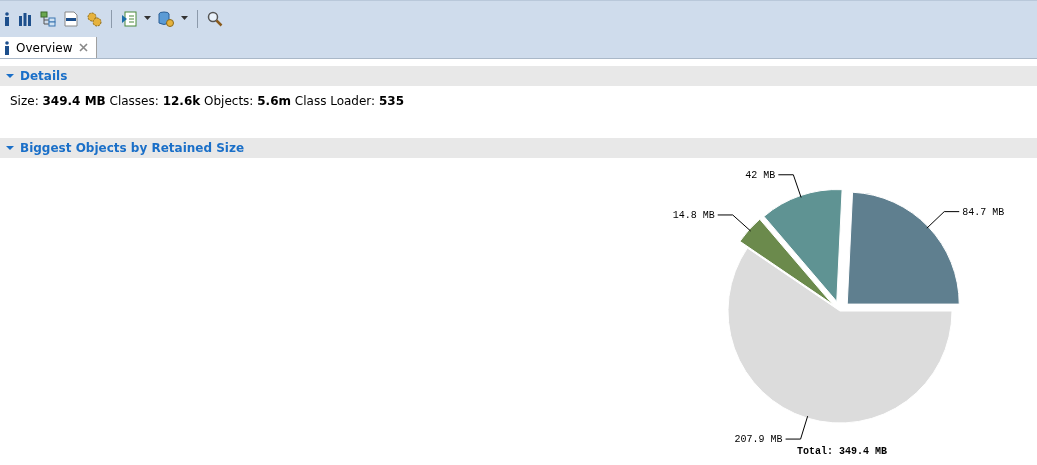 The width and height of the screenshot is (1037, 465). What do you see at coordinates (518, 148) in the screenshot?
I see `section-header: Biggest Objects by Retained Size` at bounding box center [518, 148].